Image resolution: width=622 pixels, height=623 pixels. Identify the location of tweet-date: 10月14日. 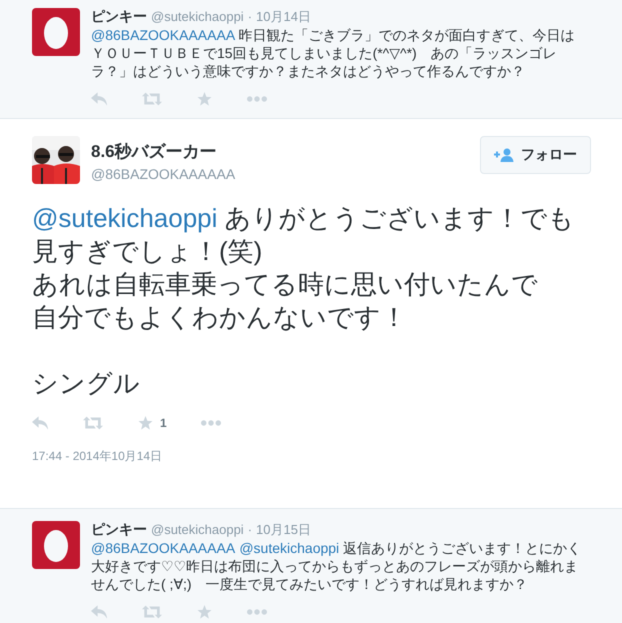
(283, 17).